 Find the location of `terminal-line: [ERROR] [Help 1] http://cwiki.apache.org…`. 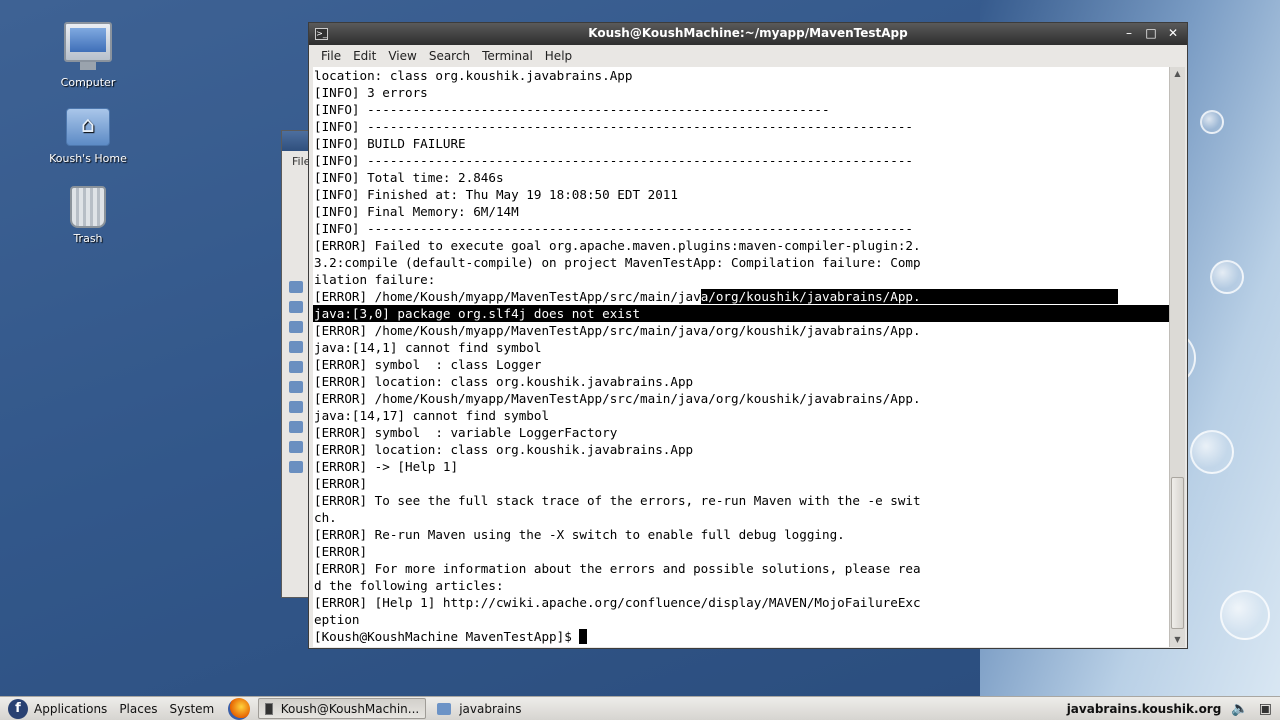

terminal-line: [ERROR] [Help 1] http://cwiki.apache.org… is located at coordinates (617, 602).